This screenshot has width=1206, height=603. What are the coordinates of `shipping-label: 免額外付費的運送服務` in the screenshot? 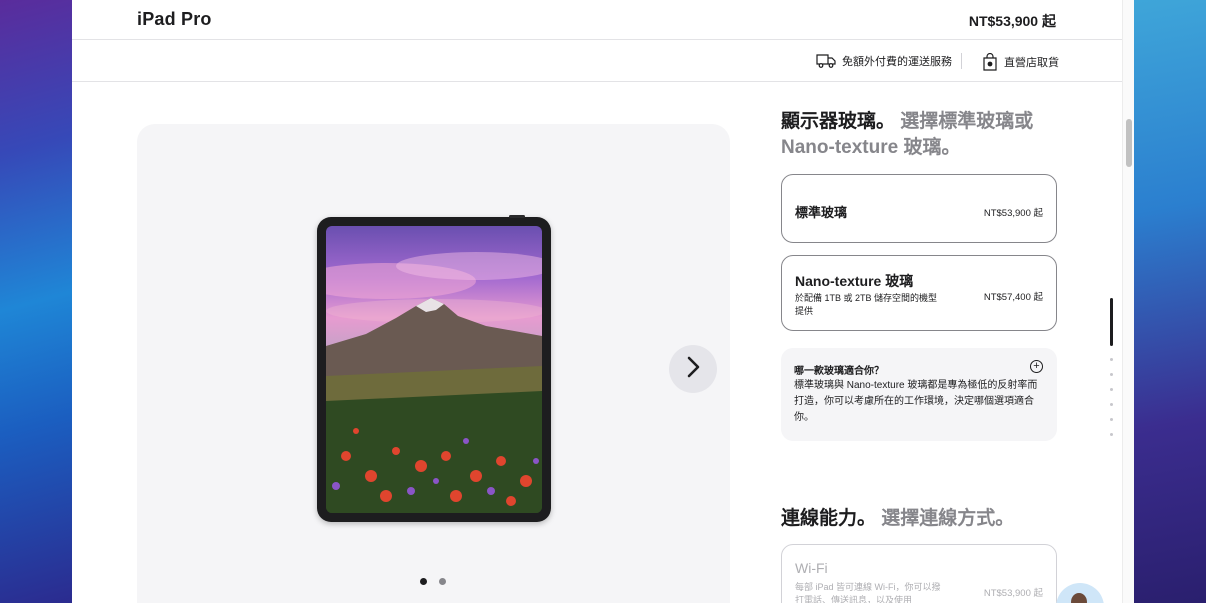 It's located at (897, 62).